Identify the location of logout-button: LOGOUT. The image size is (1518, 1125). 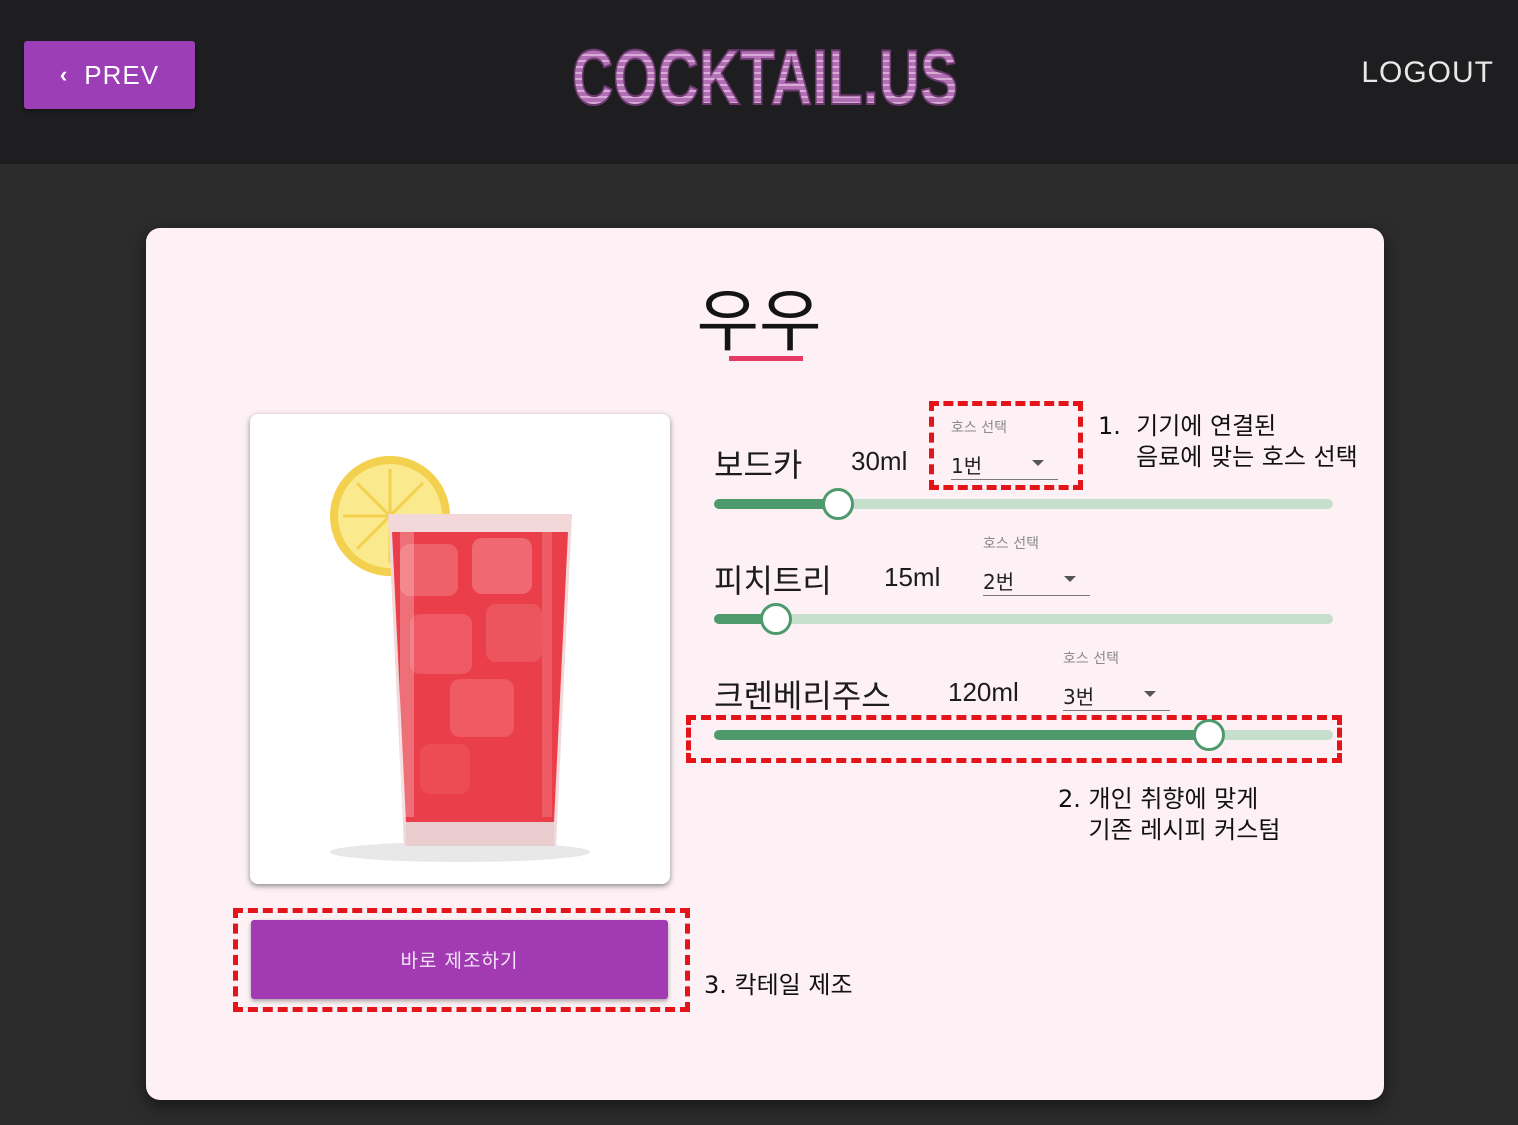
(1427, 73).